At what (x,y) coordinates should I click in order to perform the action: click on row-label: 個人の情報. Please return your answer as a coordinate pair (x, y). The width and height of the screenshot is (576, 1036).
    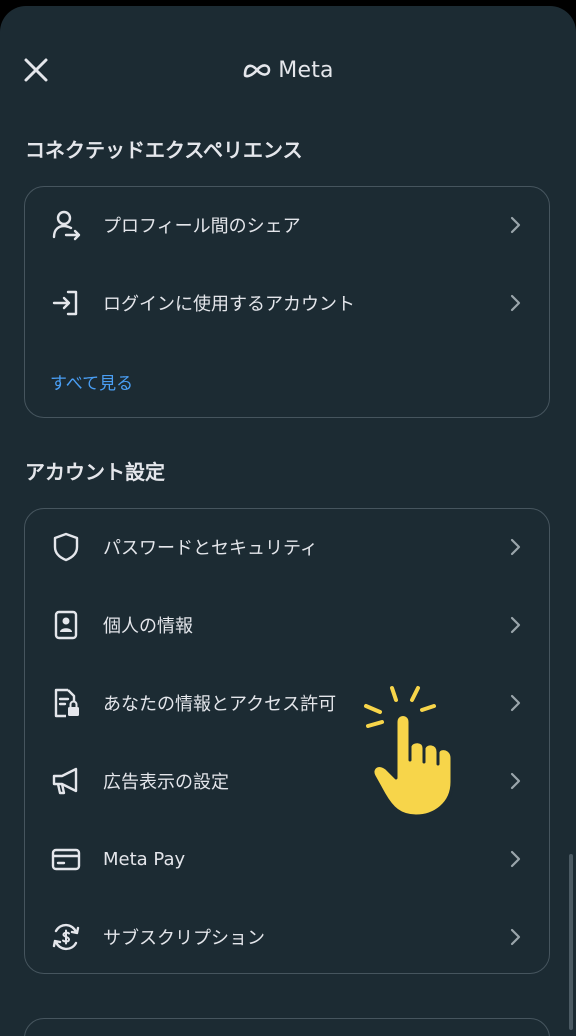
    Looking at the image, I should click on (148, 626).